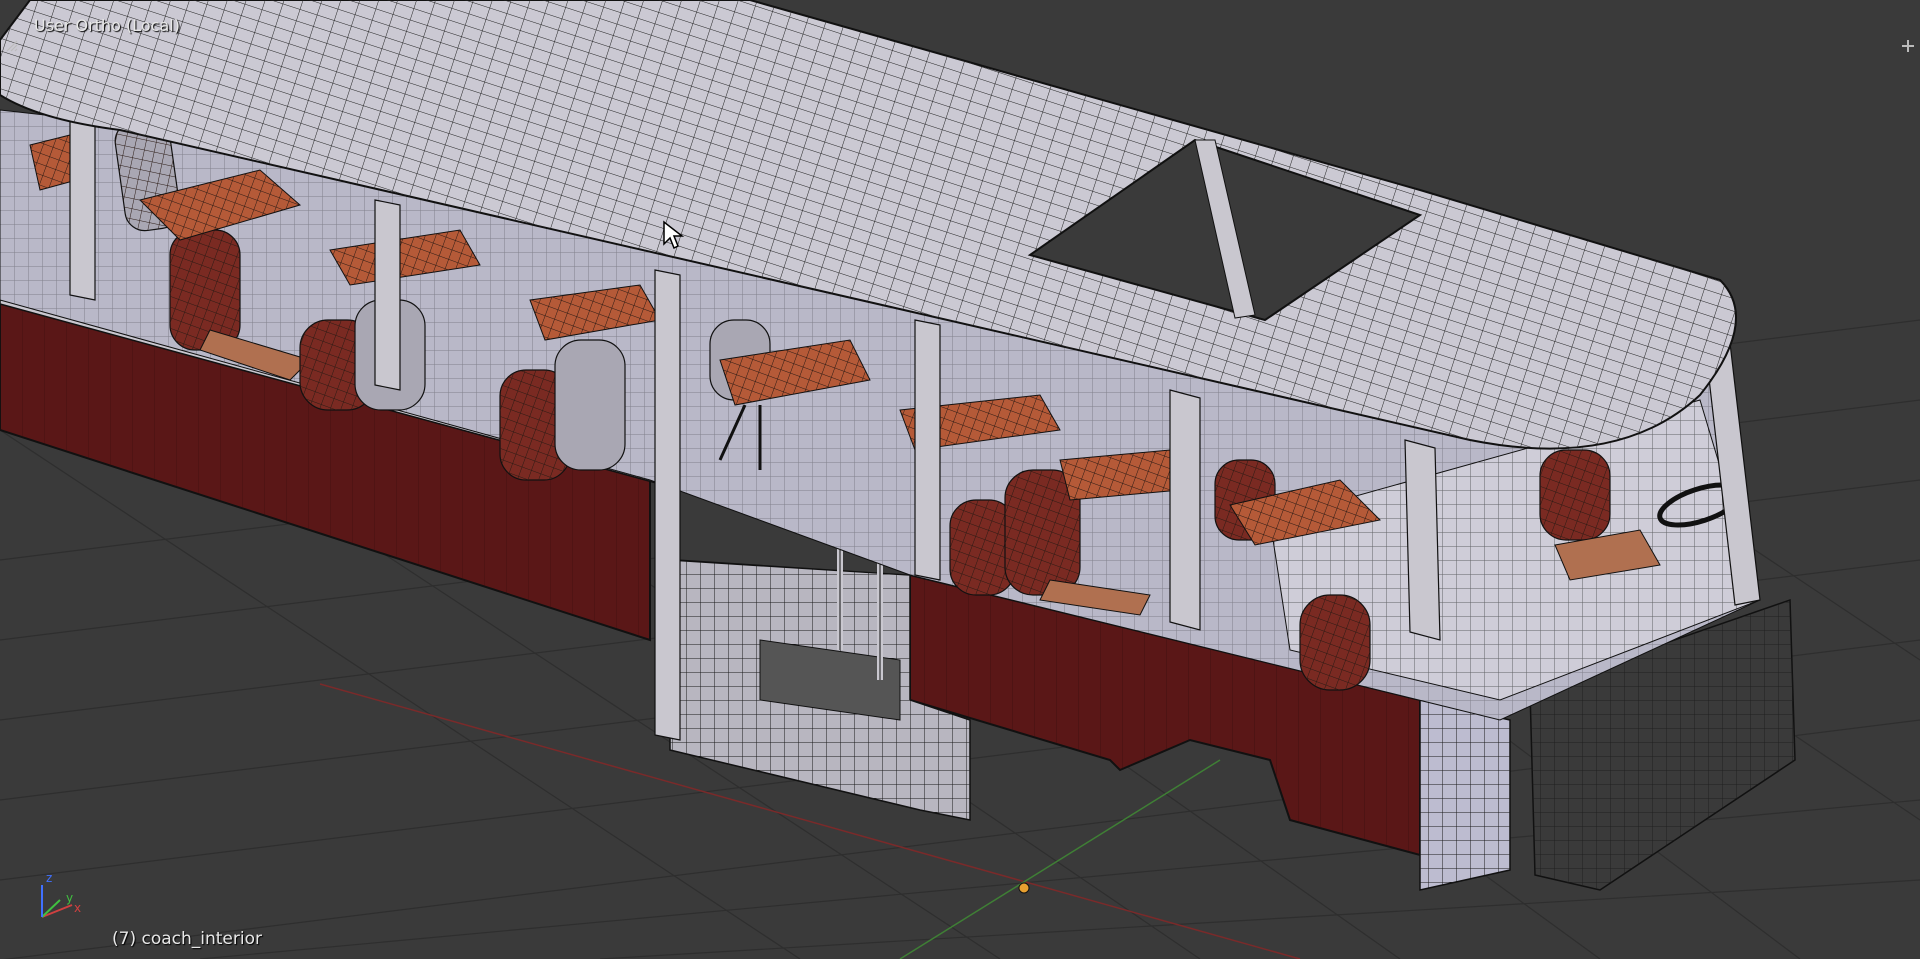 The image size is (1920, 959). Describe the element at coordinates (49, 878) in the screenshot. I see `axis-z-label: z` at that location.